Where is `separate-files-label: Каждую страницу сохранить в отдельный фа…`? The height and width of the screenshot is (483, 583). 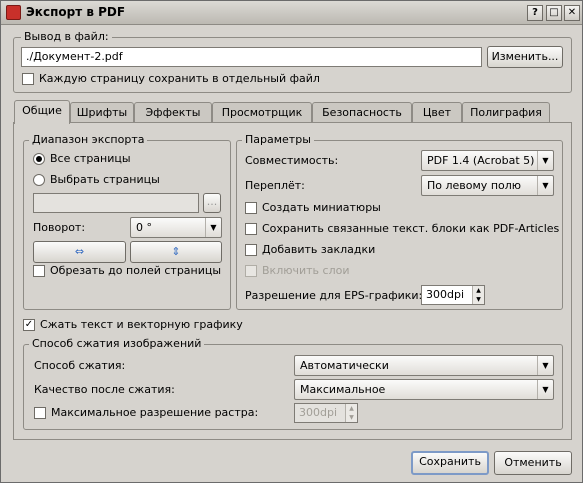
separate-files-label: Каждую страницу сохранить в отдельный фа… is located at coordinates (179, 78).